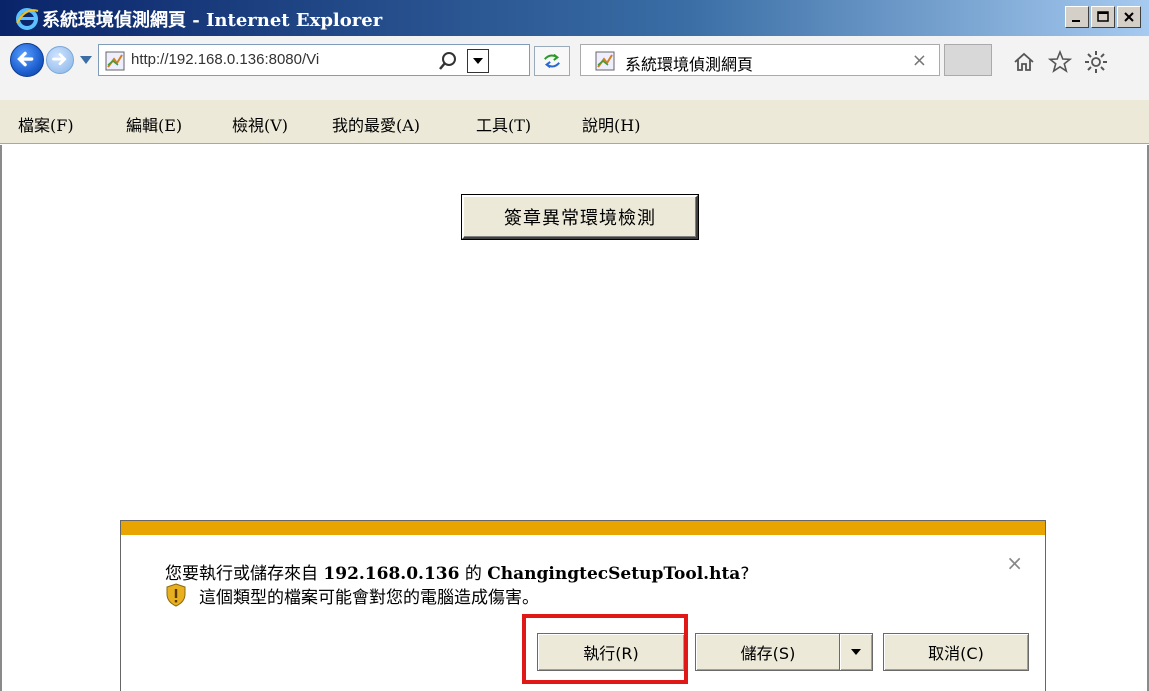 The image size is (1149, 691). I want to click on minimize-icon, so click(1076, 21).